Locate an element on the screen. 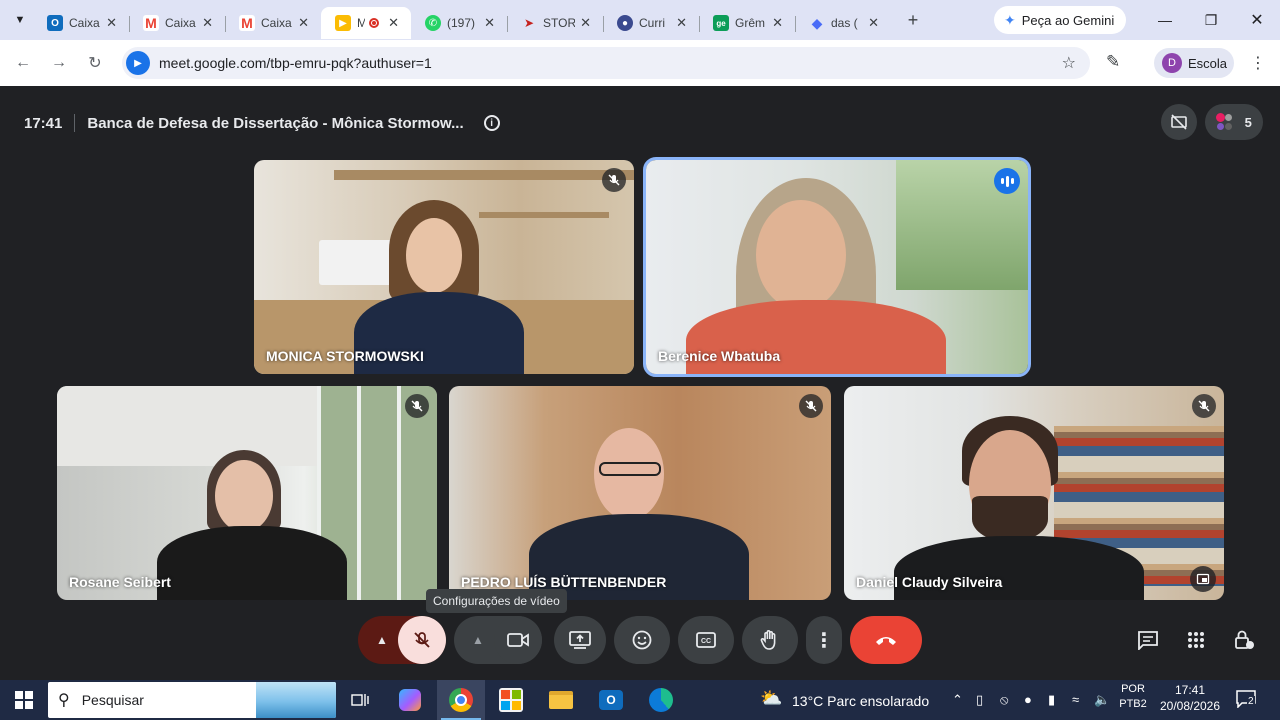 The width and height of the screenshot is (1280, 720). apps-grid-icon is located at coordinates (1196, 640).